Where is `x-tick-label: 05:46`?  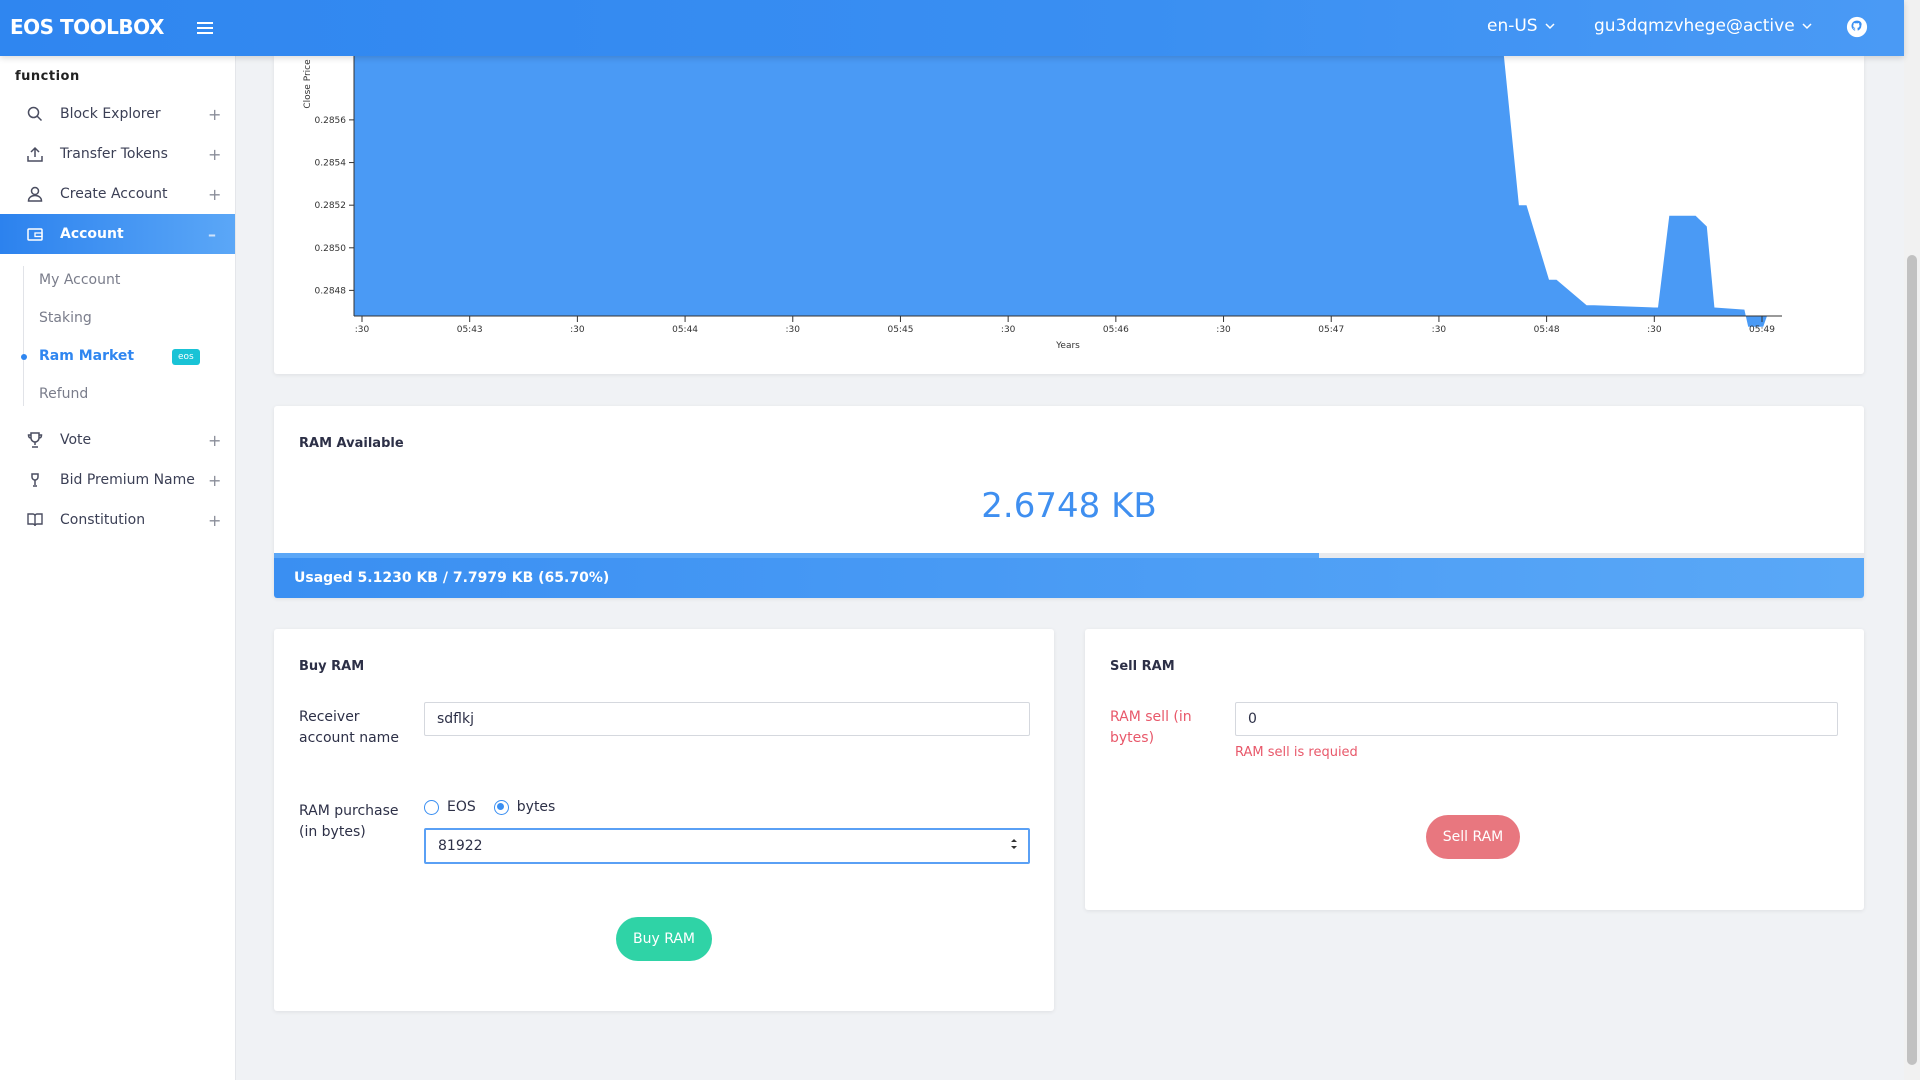
x-tick-label: 05:46 is located at coordinates (1116, 330).